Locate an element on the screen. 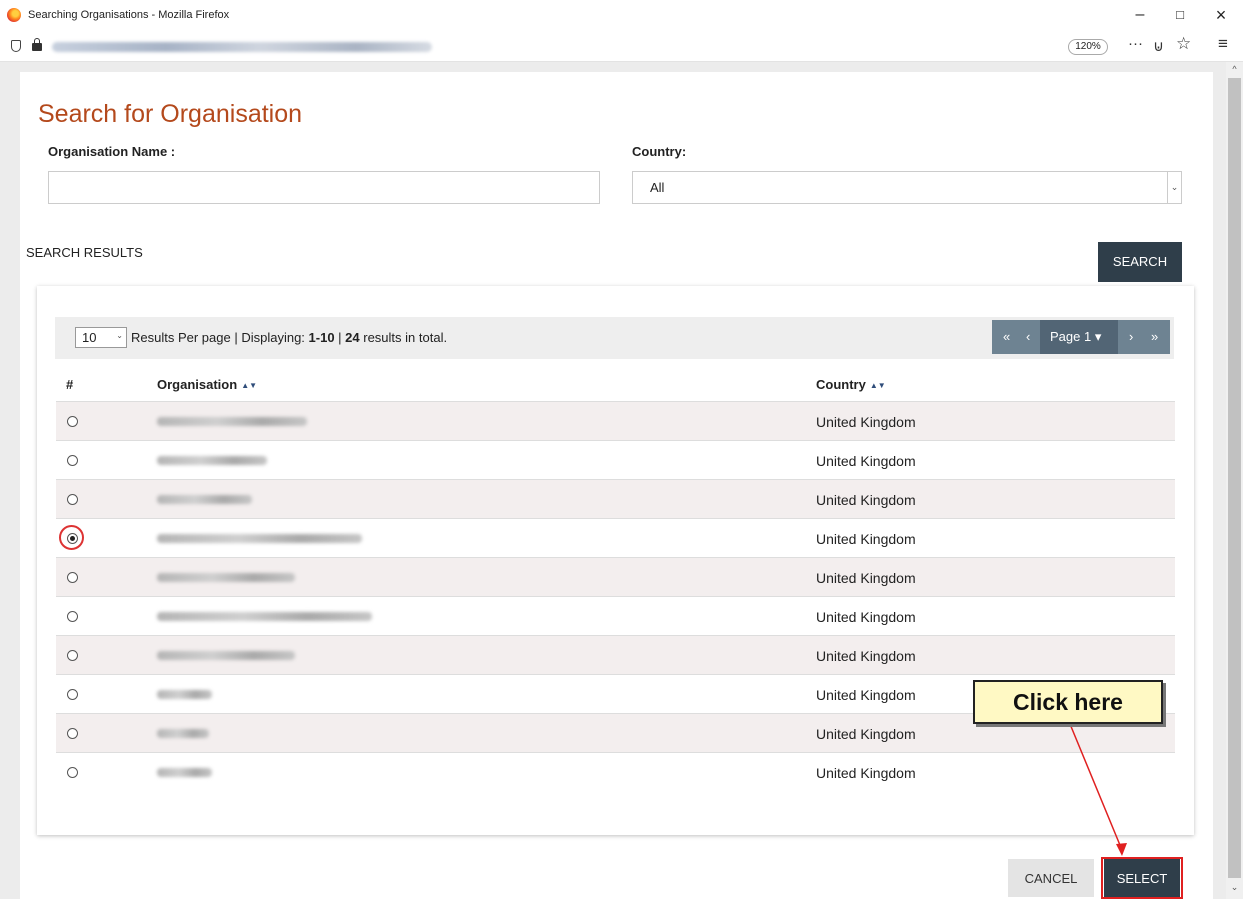 The image size is (1243, 912). org-name-input is located at coordinates (324, 187).